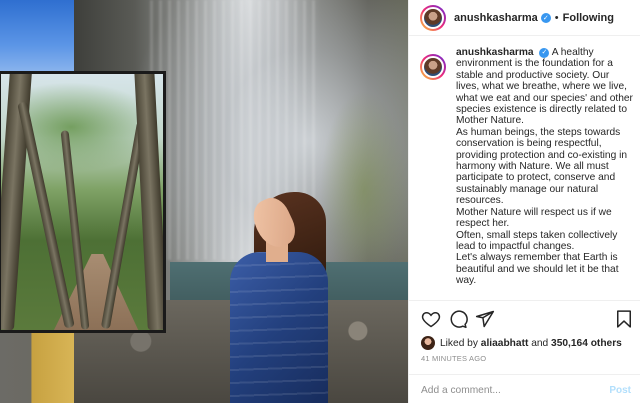 This screenshot has width=640, height=403. I want to click on liked-prefix: Liked by, so click(459, 343).